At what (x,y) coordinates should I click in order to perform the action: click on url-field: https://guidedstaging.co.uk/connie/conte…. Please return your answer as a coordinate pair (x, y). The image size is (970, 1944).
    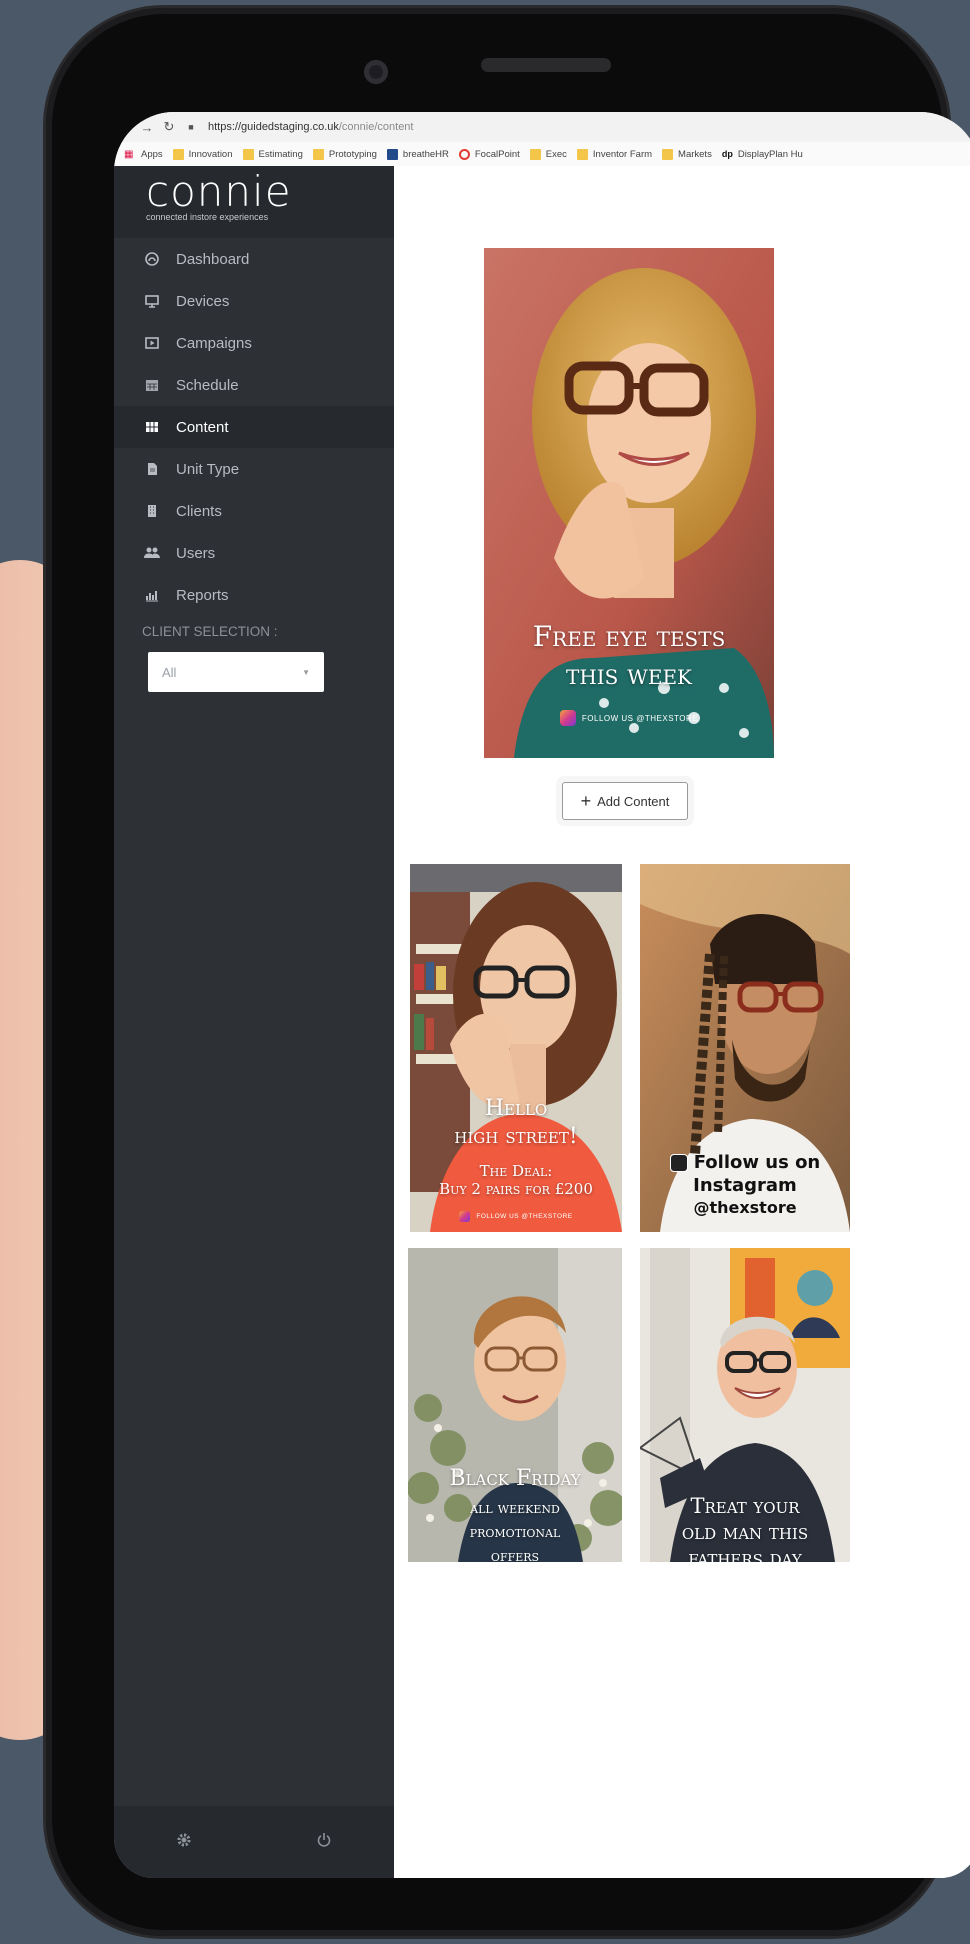
    Looking at the image, I should click on (311, 127).